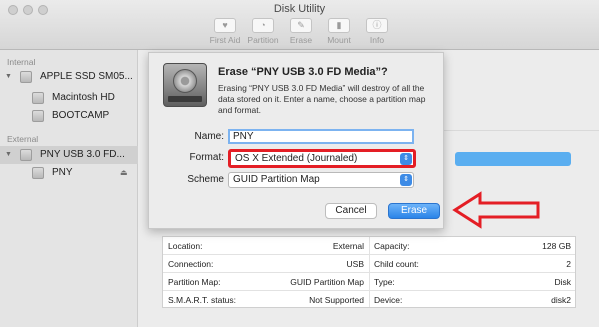 This screenshot has width=599, height=327. Describe the element at coordinates (355, 264) in the screenshot. I see `info-value: USB` at that location.